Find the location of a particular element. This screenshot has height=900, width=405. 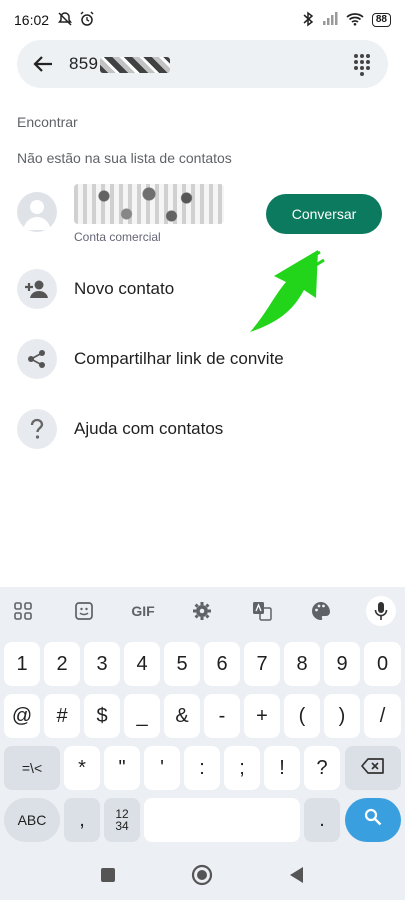

key-double-quote: " is located at coordinates (122, 768).